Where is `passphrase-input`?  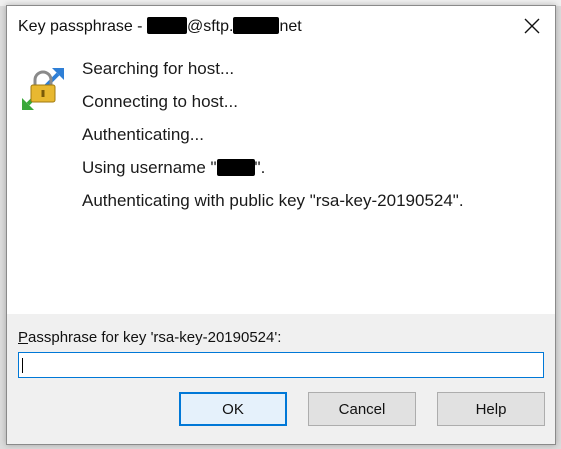 passphrase-input is located at coordinates (281, 365).